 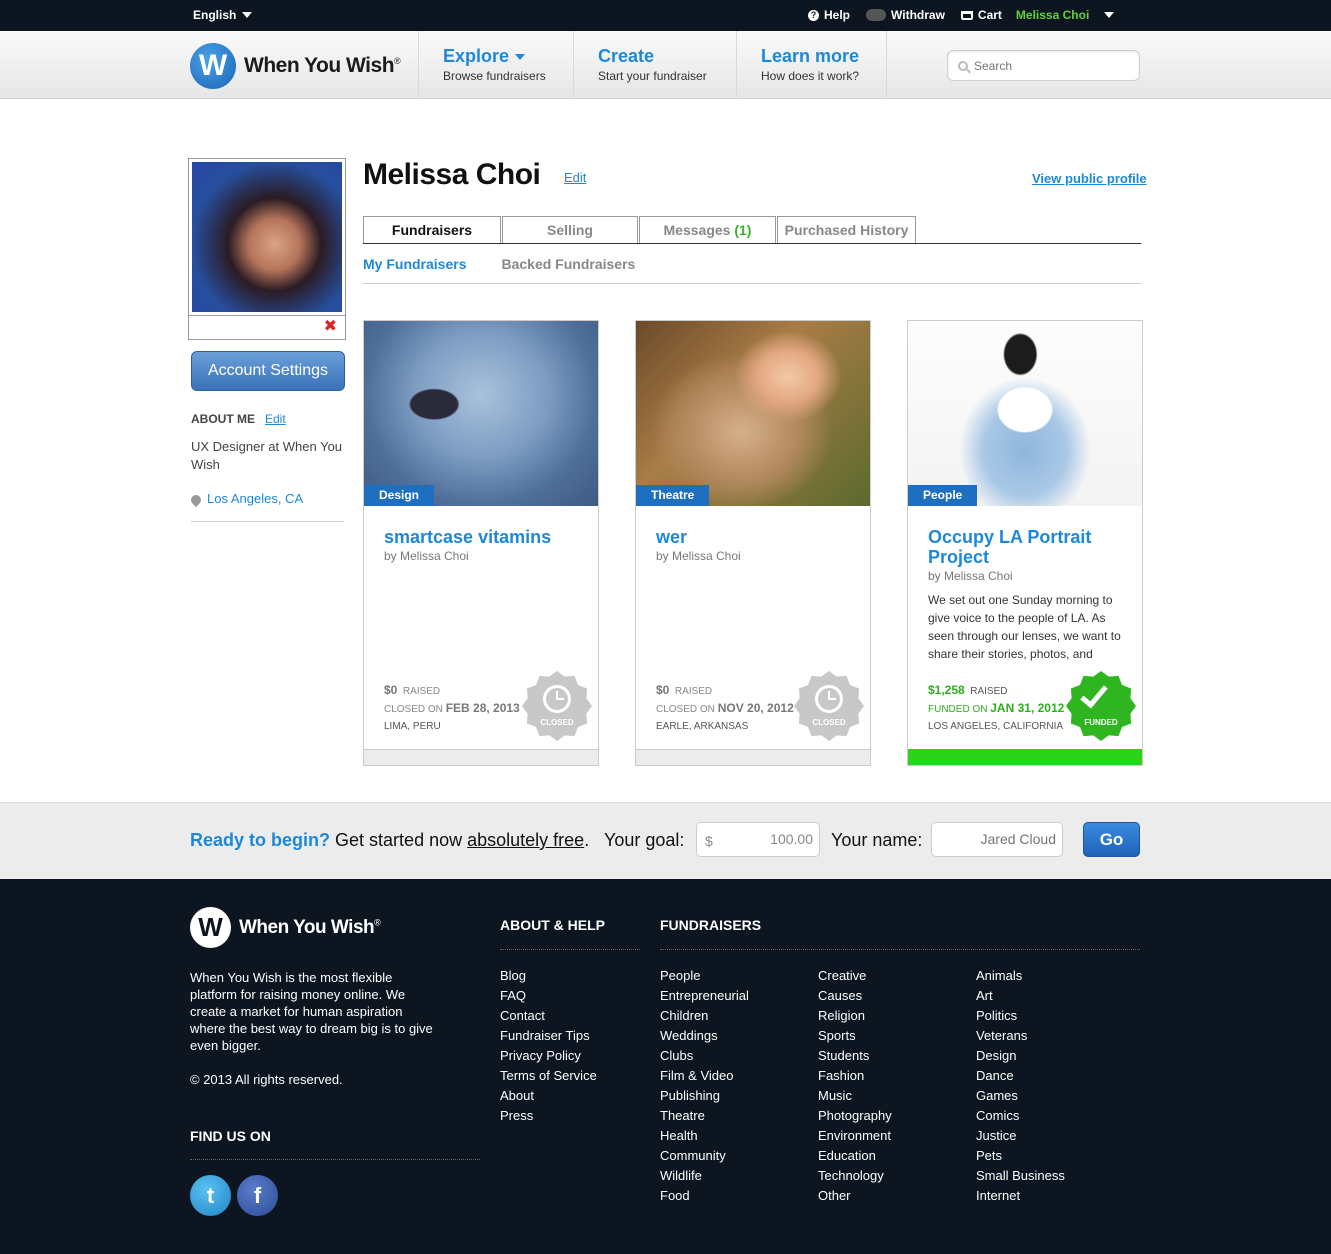 What do you see at coordinates (846, 230) in the screenshot?
I see `tab-purchased-history: Purchased History` at bounding box center [846, 230].